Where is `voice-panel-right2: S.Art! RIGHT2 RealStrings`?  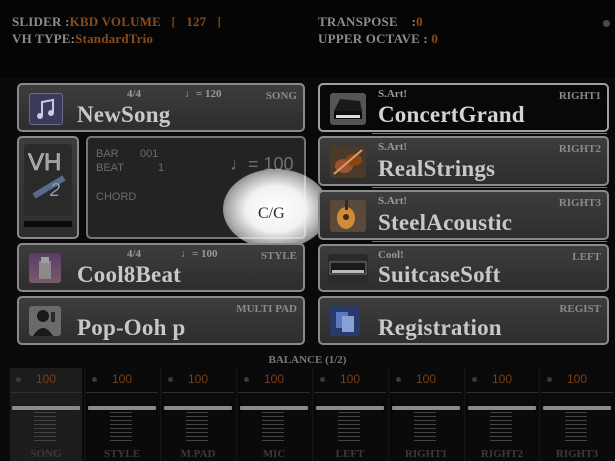
voice-panel-right2: S.Art! RIGHT2 RealStrings is located at coordinates (463, 161).